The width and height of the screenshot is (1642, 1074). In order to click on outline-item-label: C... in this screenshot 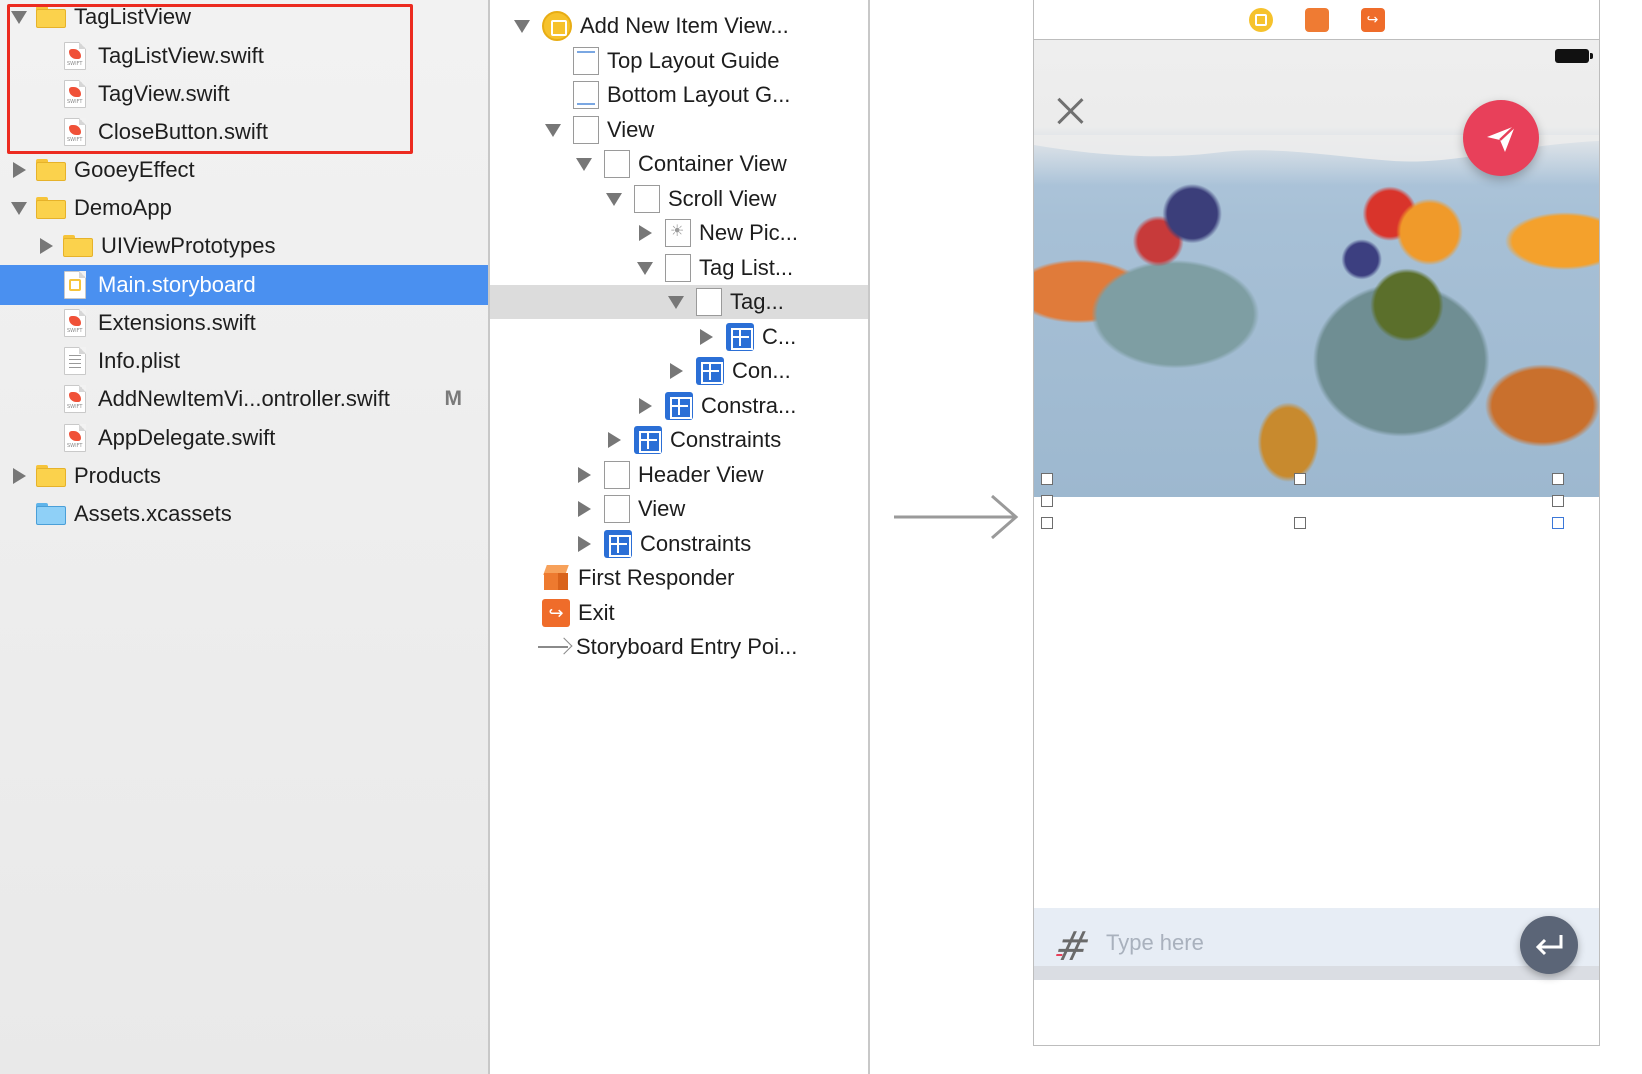, I will do `click(779, 336)`.